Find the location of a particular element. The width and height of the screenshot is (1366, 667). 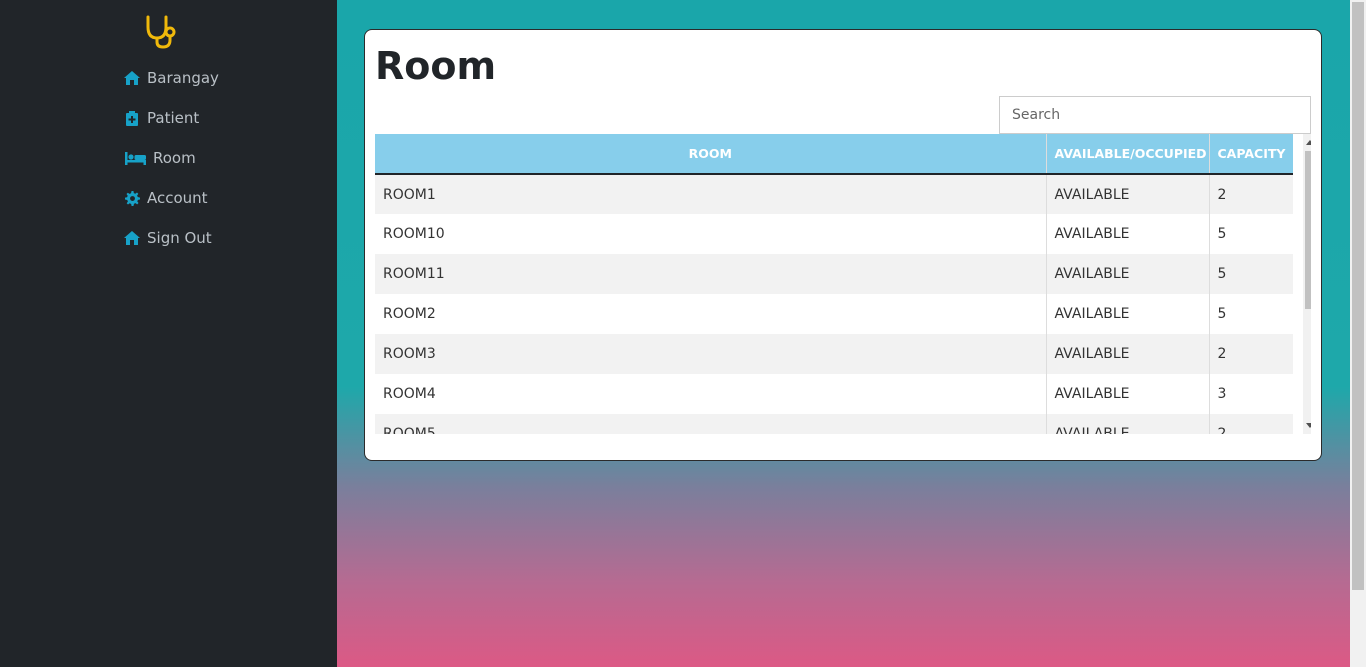

stethoscope-logo-icon is located at coordinates (161, 32).